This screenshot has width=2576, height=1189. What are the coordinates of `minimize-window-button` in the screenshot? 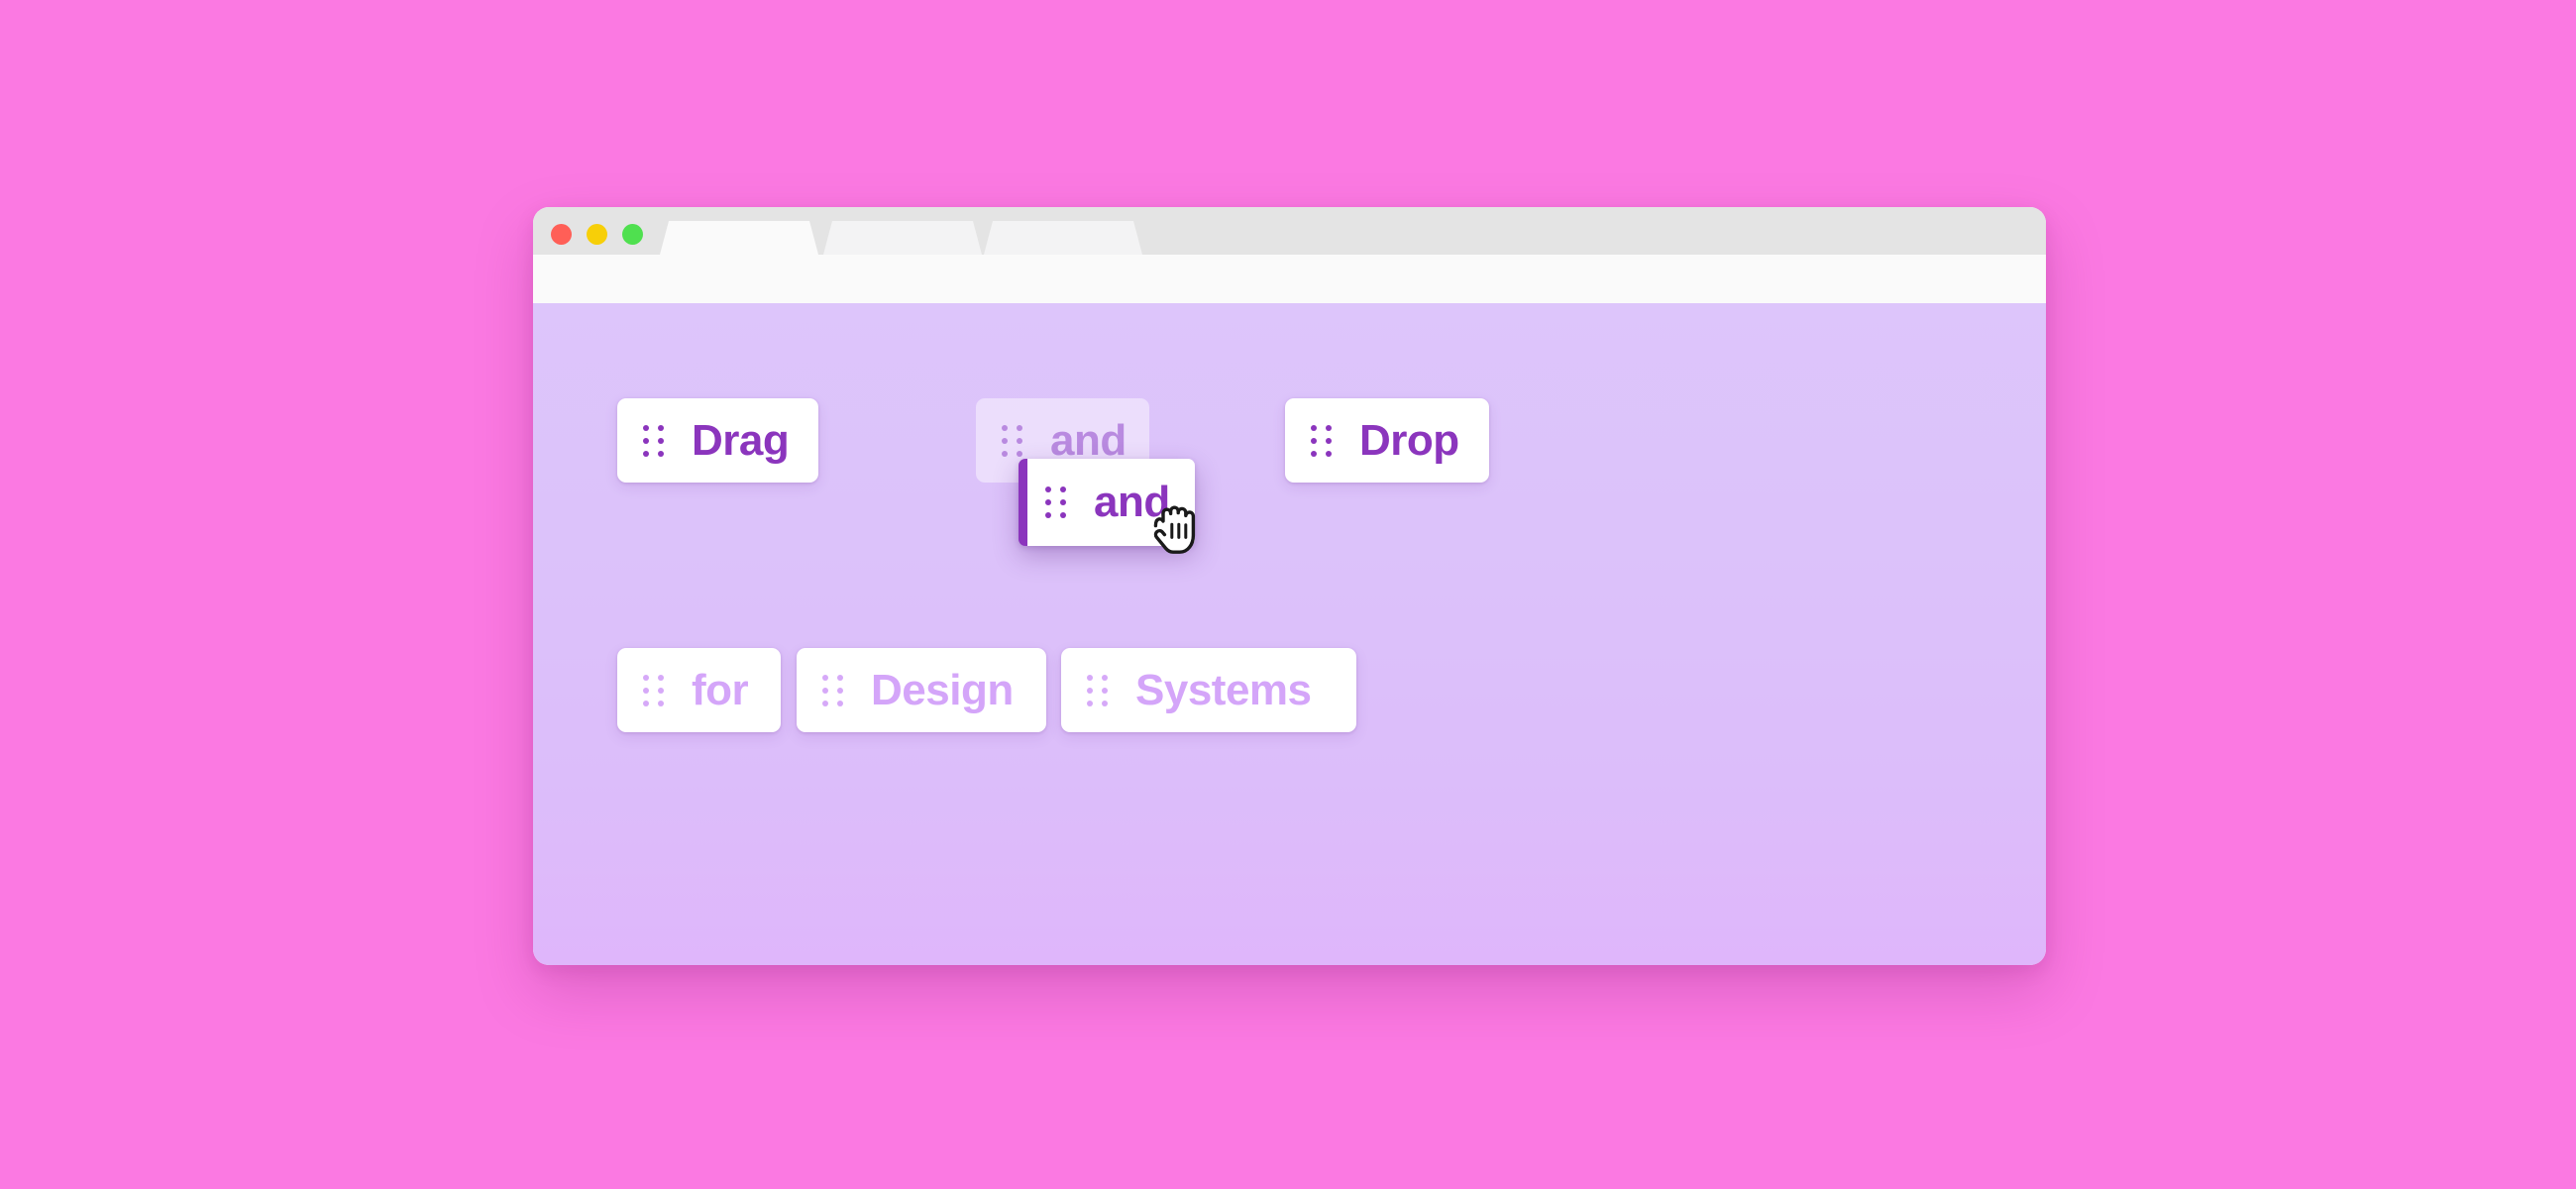 It's located at (597, 234).